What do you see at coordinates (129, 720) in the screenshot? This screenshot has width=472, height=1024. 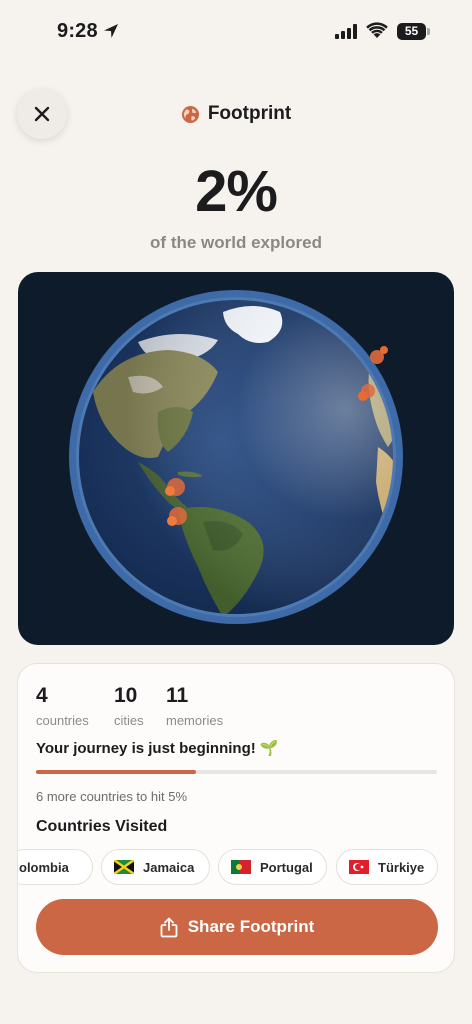 I see `stat-label: cities` at bounding box center [129, 720].